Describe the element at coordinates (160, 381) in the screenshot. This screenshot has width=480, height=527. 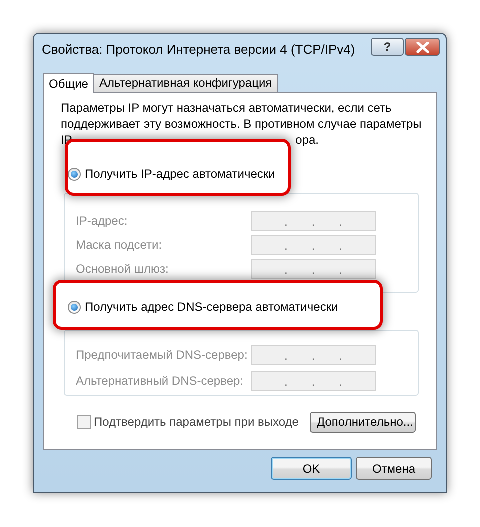
I see `field-label: Альтернативный DNS-сервер:` at that location.